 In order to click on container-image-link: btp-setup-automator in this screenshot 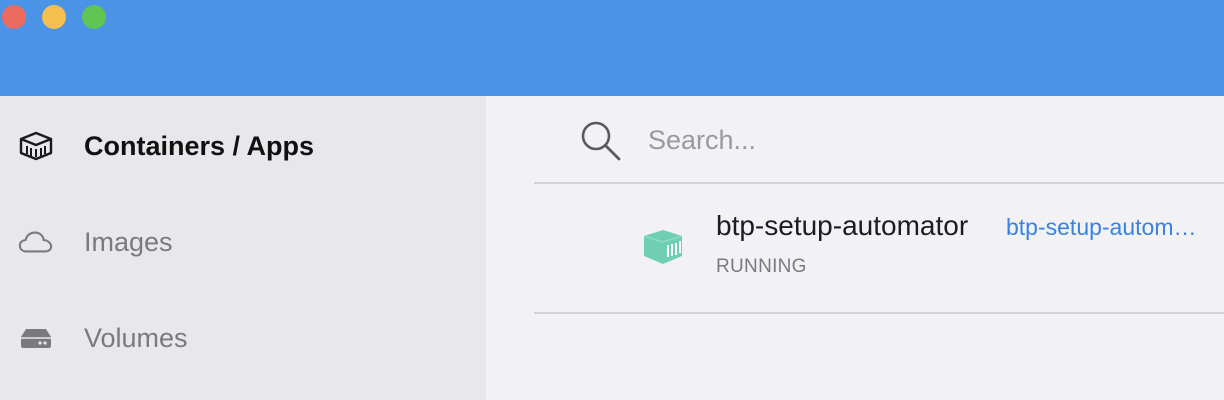, I will do `click(1104, 227)`.